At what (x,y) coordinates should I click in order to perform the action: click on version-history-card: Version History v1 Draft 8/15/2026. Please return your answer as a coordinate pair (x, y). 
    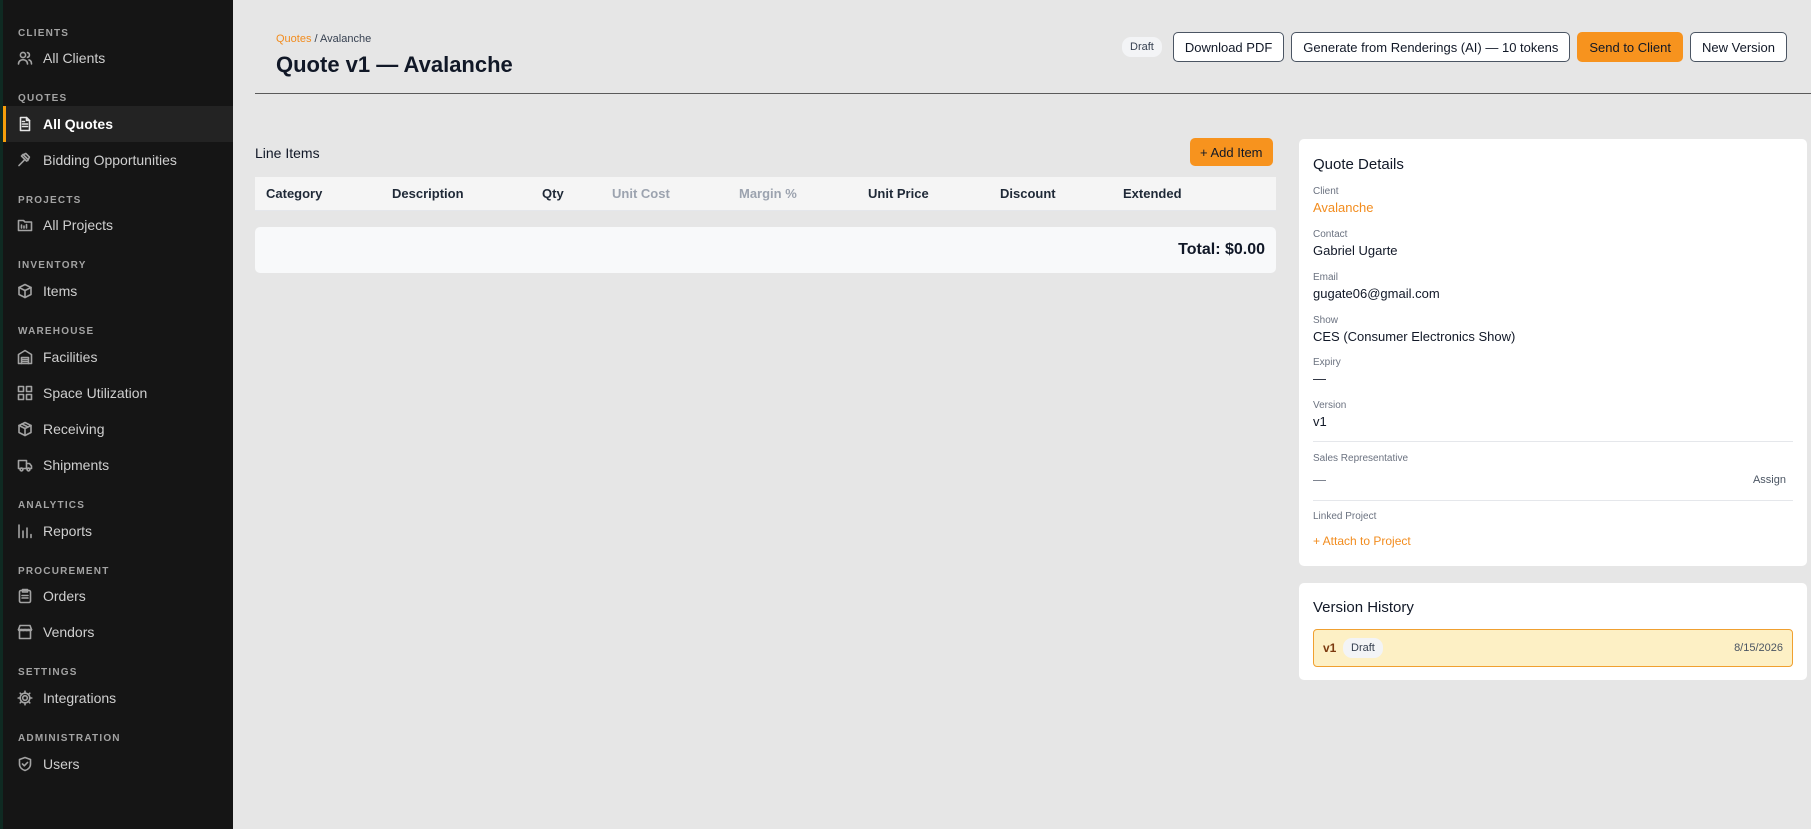
    Looking at the image, I should click on (1553, 631).